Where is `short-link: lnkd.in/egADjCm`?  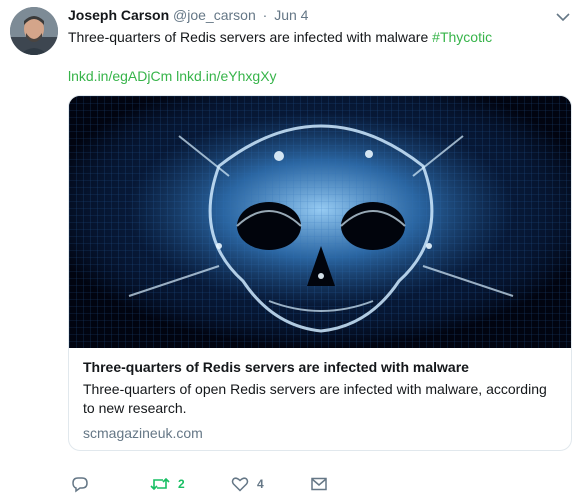 short-link: lnkd.in/egADjCm is located at coordinates (120, 76).